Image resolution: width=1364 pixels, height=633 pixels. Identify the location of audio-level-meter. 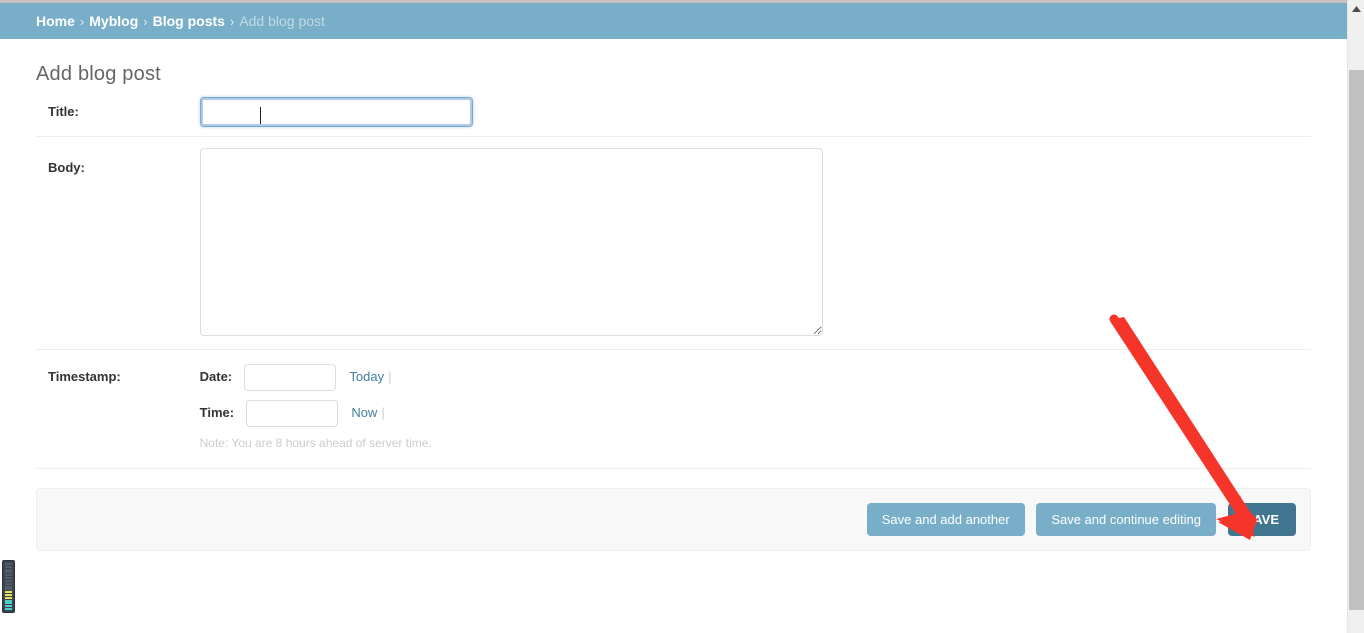
(8, 586).